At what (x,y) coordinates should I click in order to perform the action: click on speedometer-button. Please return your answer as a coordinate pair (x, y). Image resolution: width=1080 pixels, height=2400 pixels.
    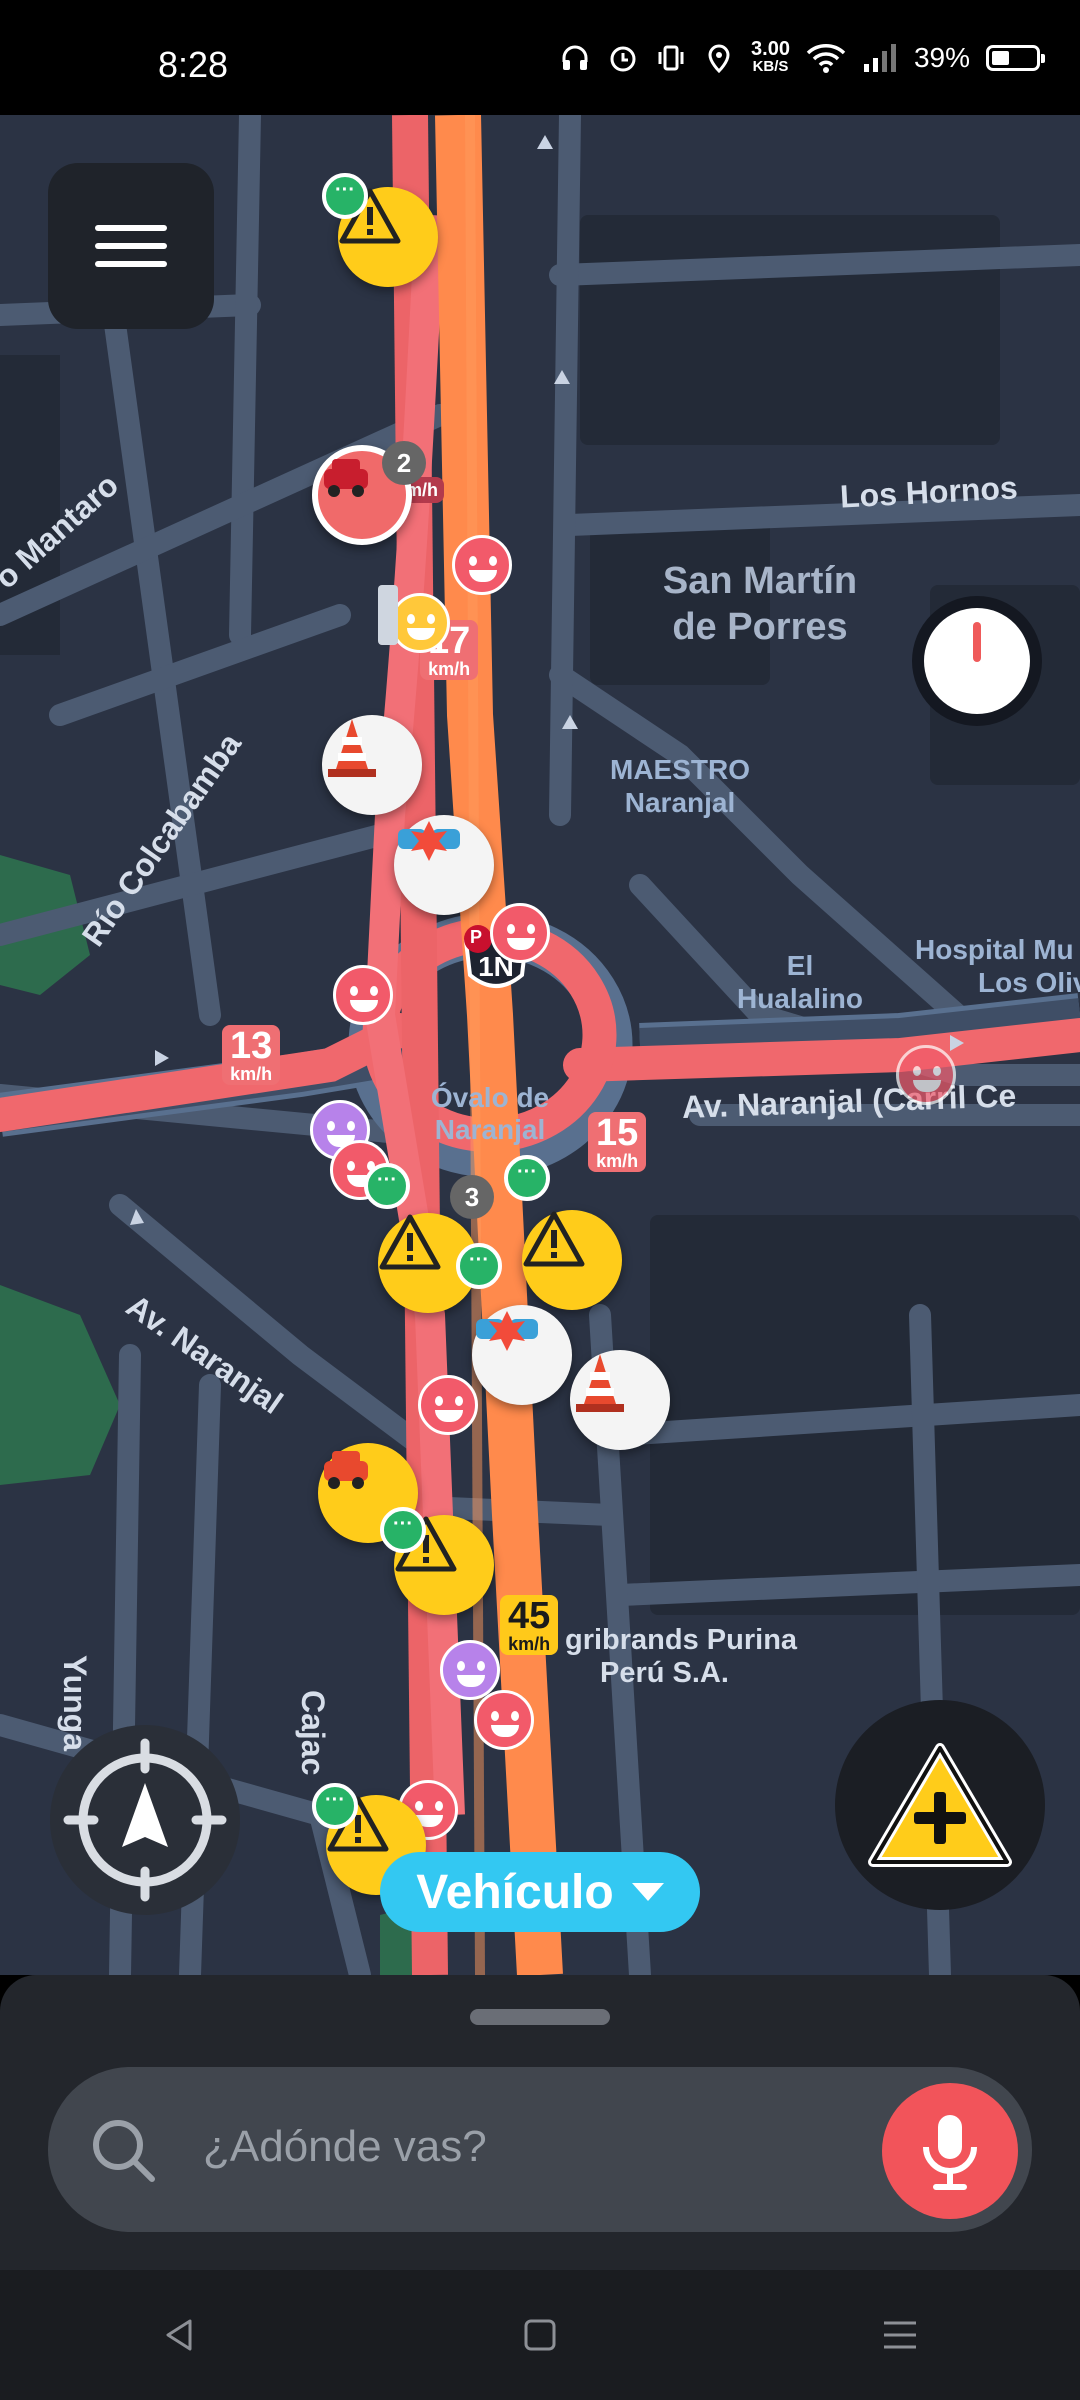
    Looking at the image, I should click on (977, 661).